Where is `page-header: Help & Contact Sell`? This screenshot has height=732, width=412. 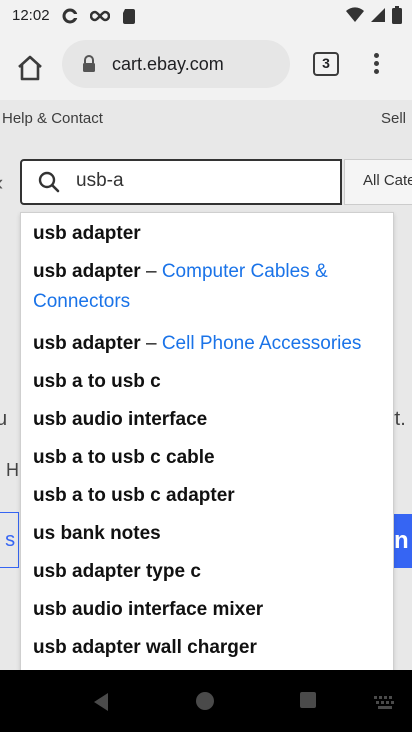 page-header: Help & Contact Sell is located at coordinates (206, 122).